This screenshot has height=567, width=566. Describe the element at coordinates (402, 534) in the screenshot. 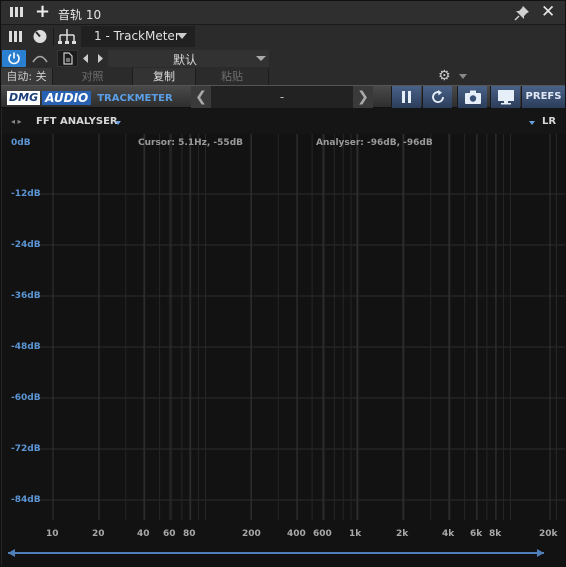

I see `freq-label: 2k` at that location.